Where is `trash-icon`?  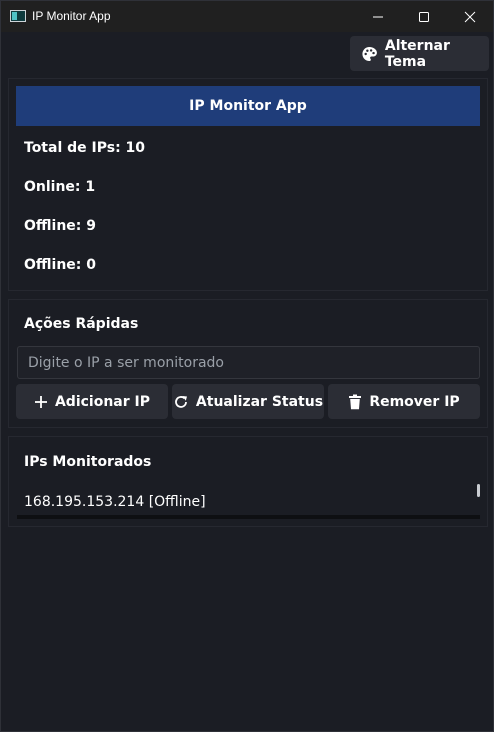 trash-icon is located at coordinates (355, 401).